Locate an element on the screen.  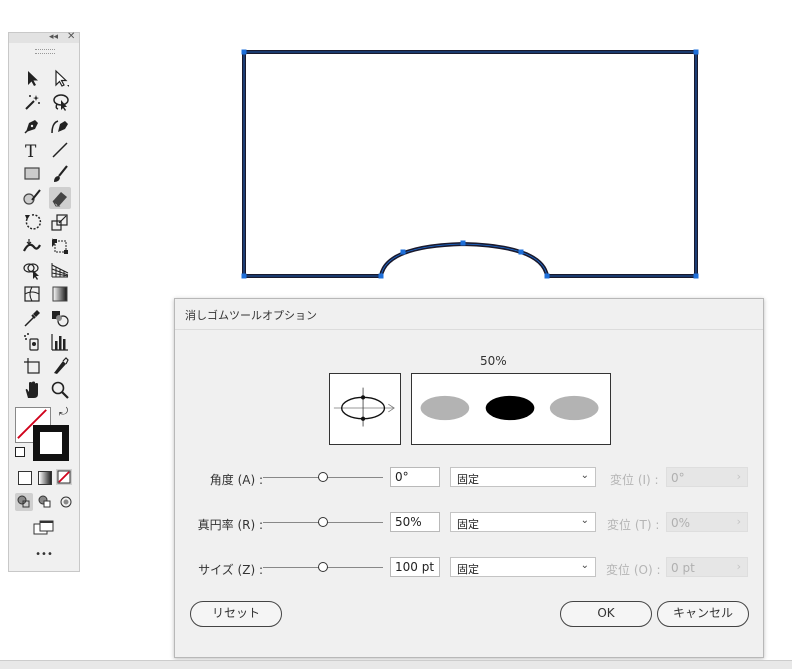
rotate-tool-icon is located at coordinates (32, 222).